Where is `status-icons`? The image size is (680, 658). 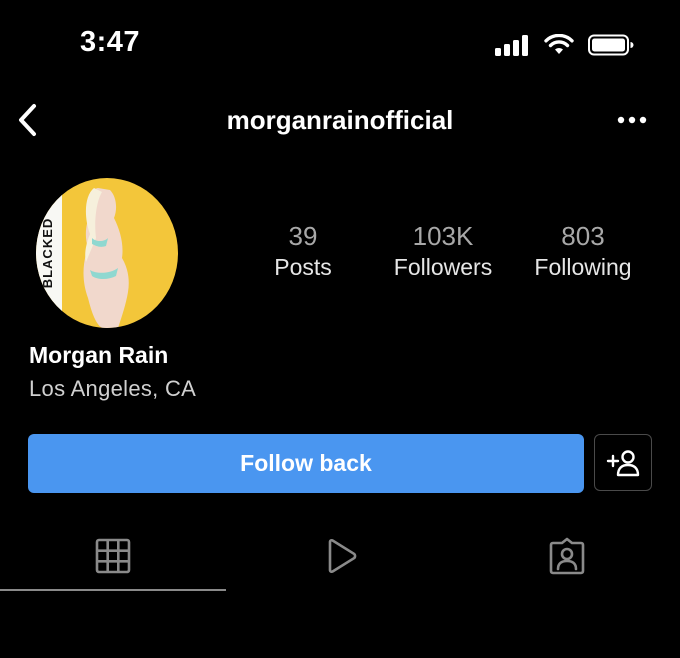 status-icons is located at coordinates (564, 45).